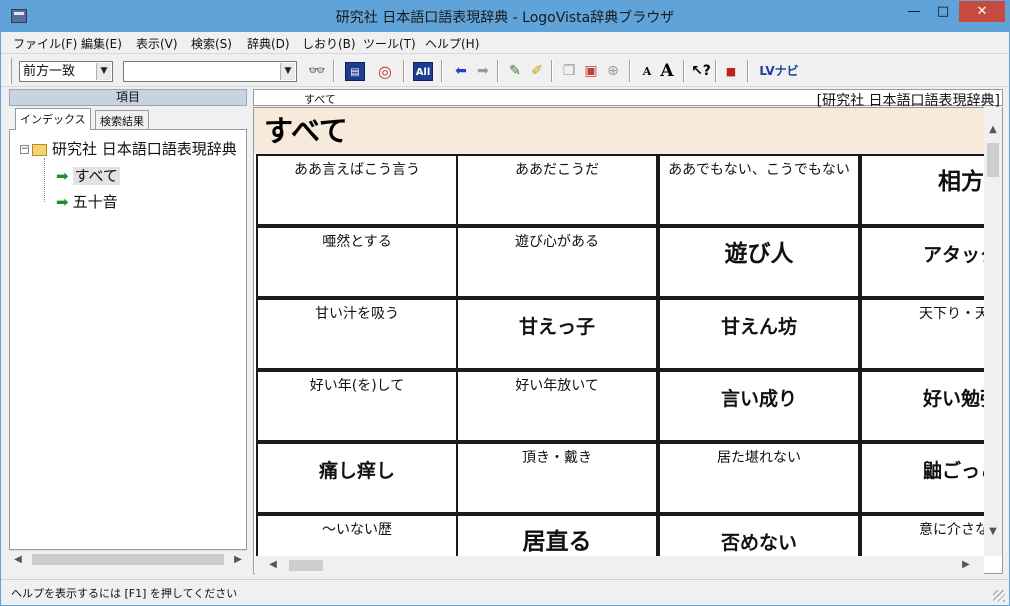 The height and width of the screenshot is (606, 1010). Describe the element at coordinates (914, 11) in the screenshot. I see `minimize-button: —` at that location.